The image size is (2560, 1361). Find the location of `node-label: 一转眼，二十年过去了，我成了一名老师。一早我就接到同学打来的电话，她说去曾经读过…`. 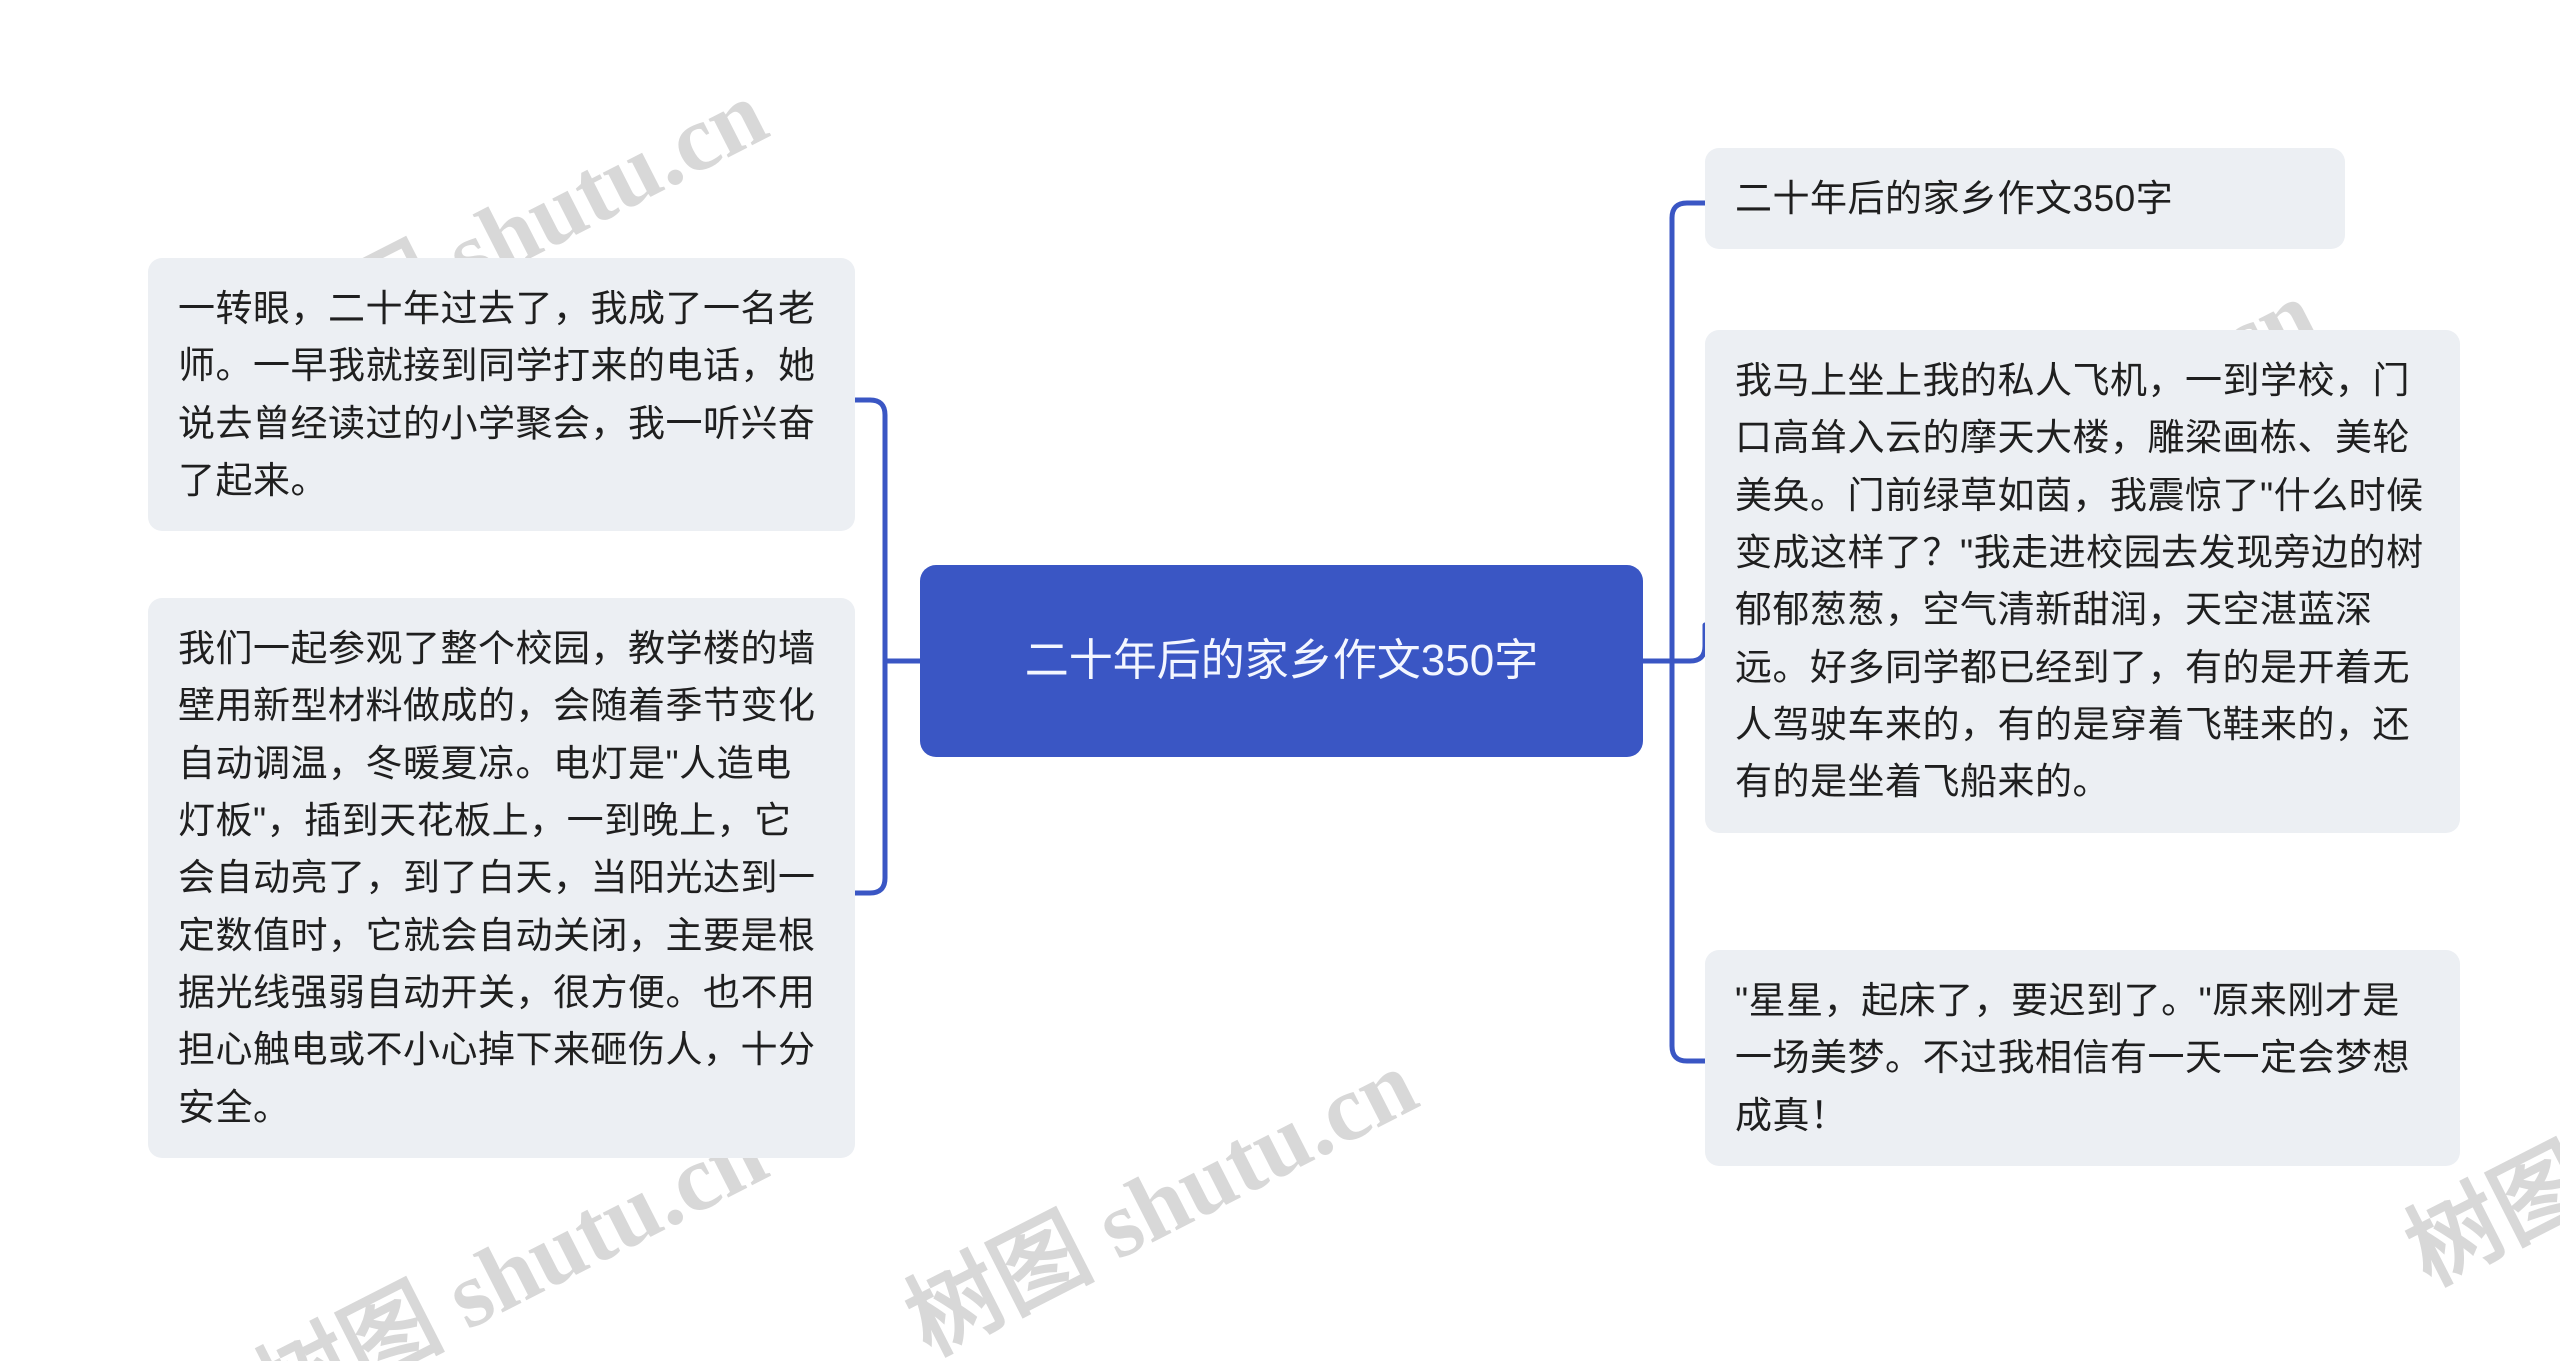

node-label: 一转眼，二十年过去了，我成了一名老师。一早我就接到同学打来的电话，她说去曾经读过… is located at coordinates (497, 395).